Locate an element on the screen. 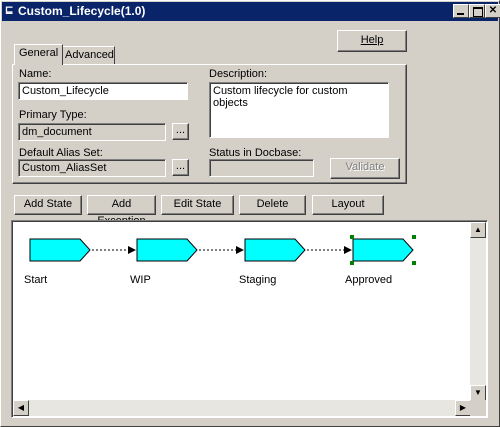 This screenshot has width=500, height=427. state-label-approved: Approved is located at coordinates (369, 280).